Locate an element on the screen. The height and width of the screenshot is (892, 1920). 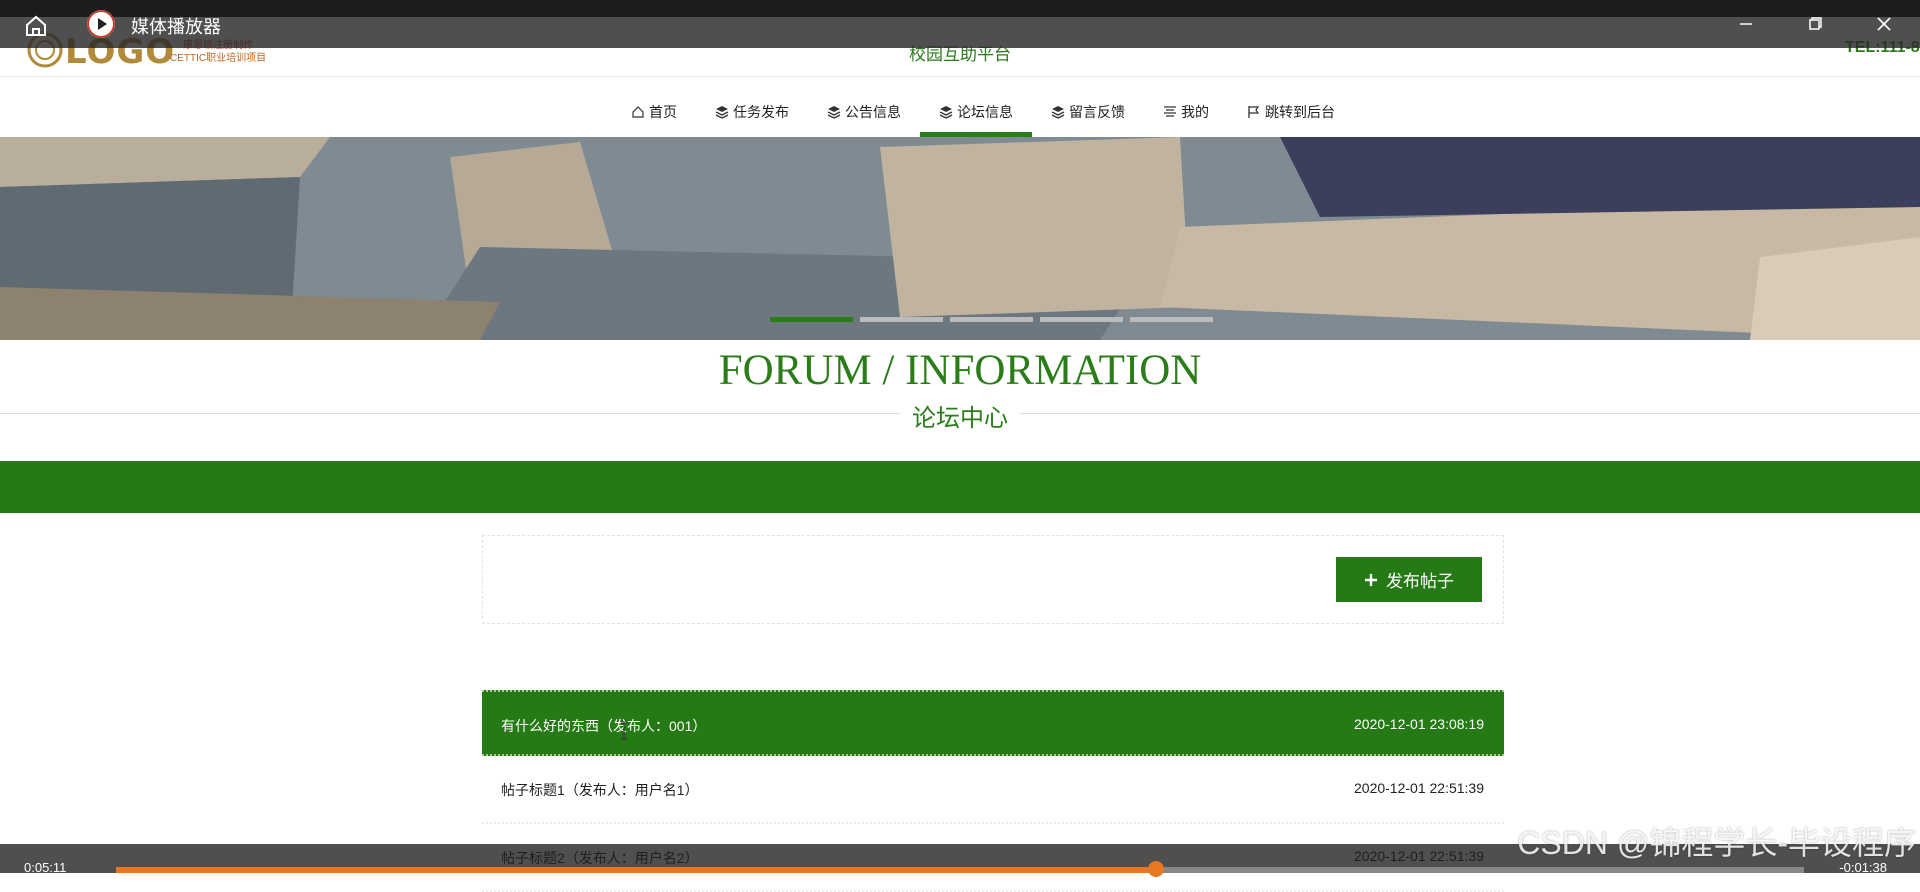
main-nav: 首页 任务发布 公告信息 论坛信息 留言反馈 我的 跳转到后台 is located at coordinates (960, 112).